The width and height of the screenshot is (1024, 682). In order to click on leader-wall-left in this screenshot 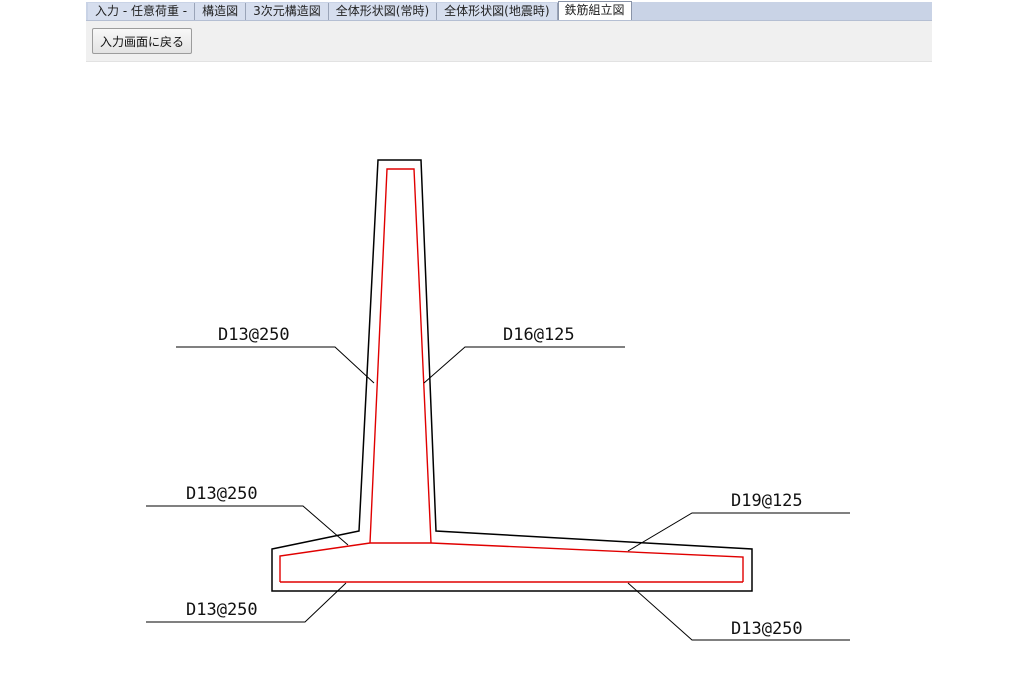, I will do `click(275, 365)`.